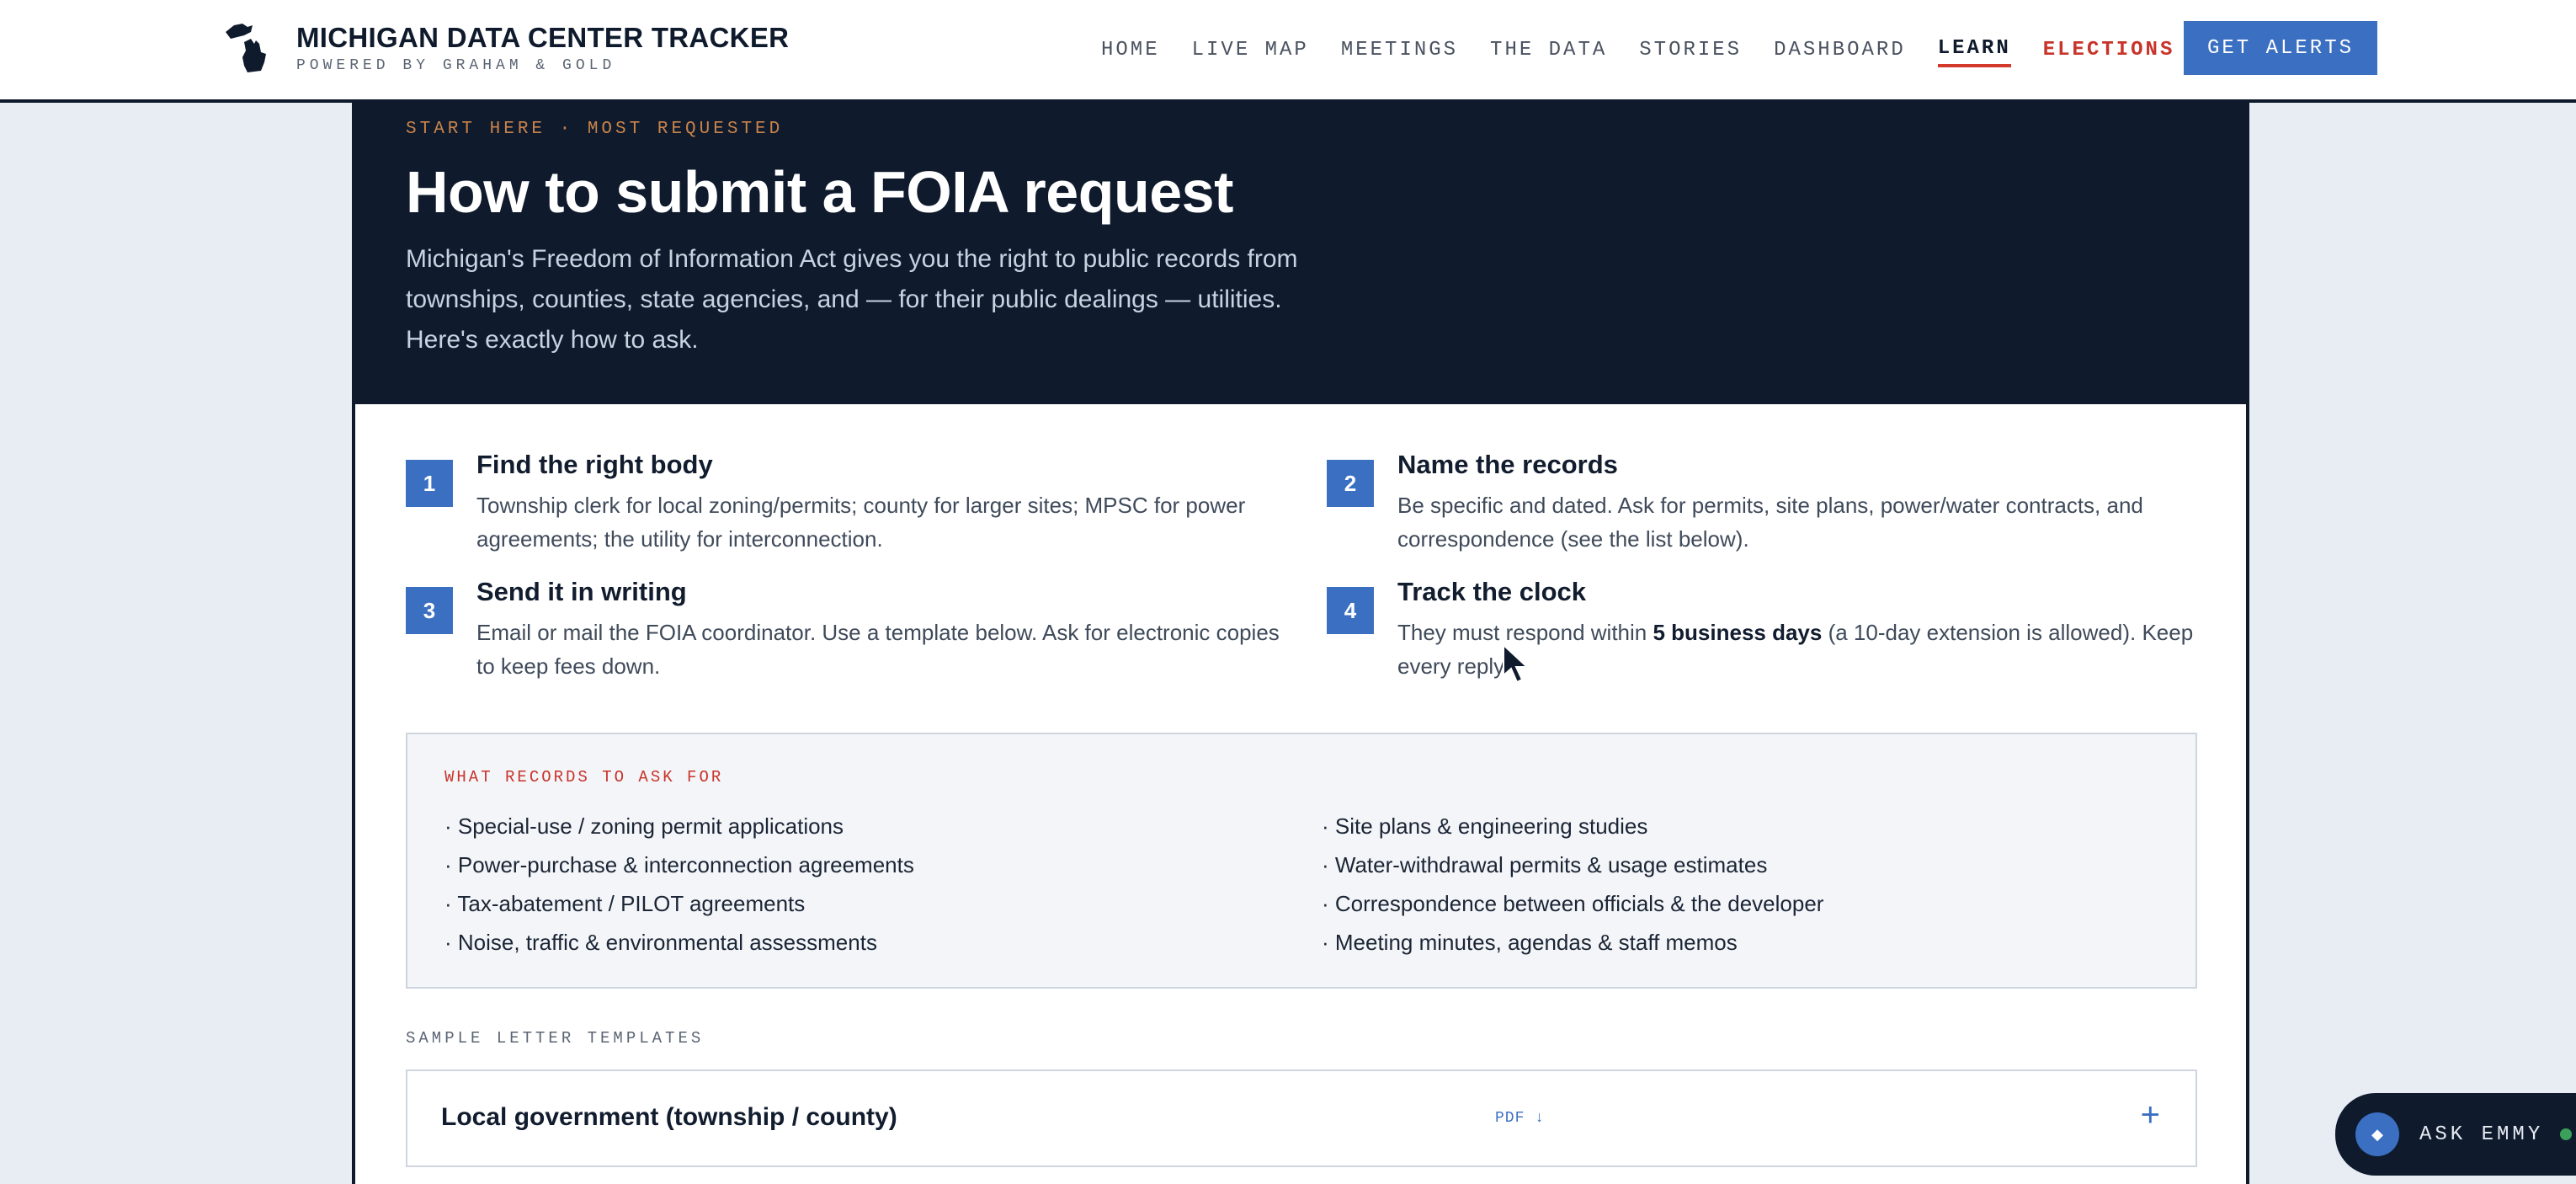 The image size is (2576, 1184). What do you see at coordinates (1351, 610) in the screenshot?
I see `step-number: 4` at bounding box center [1351, 610].